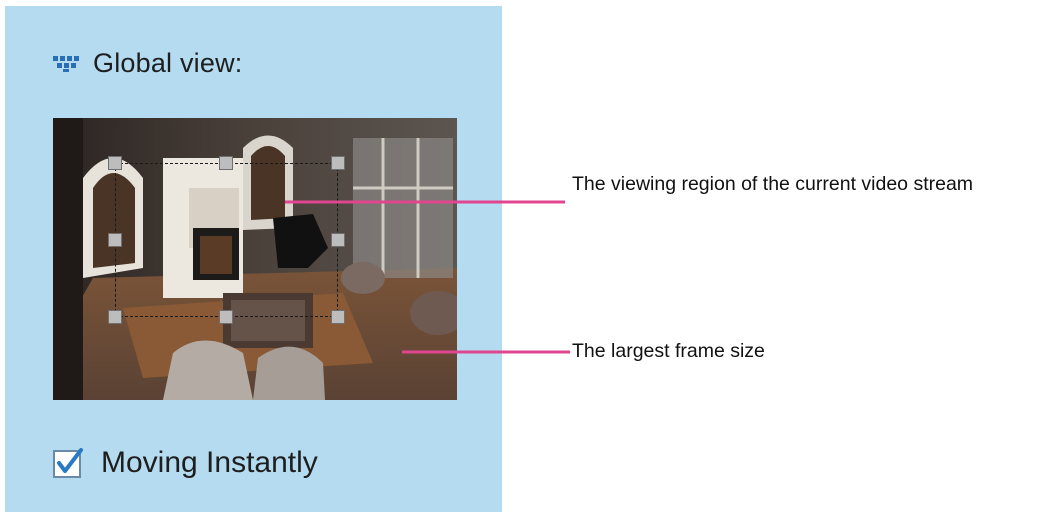 The width and height of the screenshot is (1037, 512). What do you see at coordinates (168, 62) in the screenshot?
I see `global-view-title: Global view:` at bounding box center [168, 62].